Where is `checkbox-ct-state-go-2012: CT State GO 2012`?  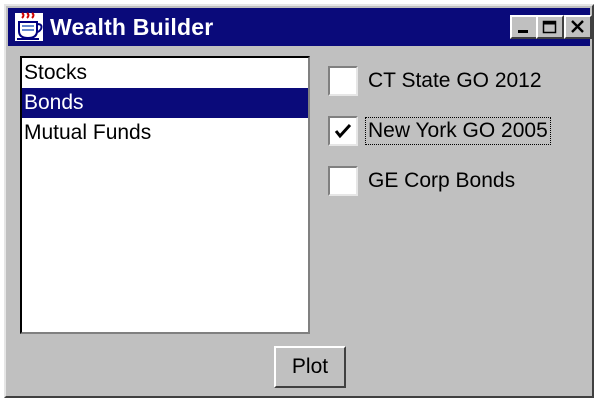
checkbox-ct-state-go-2012: CT State GO 2012 is located at coordinates (436, 81).